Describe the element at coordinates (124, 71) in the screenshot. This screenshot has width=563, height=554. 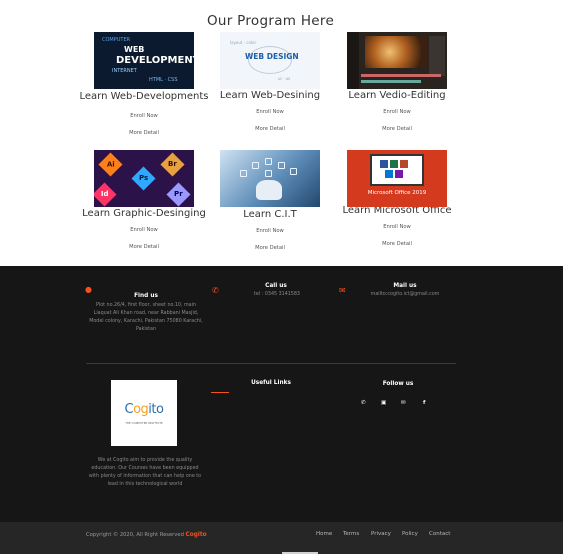
I see `thumb-text: INTERNET` at that location.